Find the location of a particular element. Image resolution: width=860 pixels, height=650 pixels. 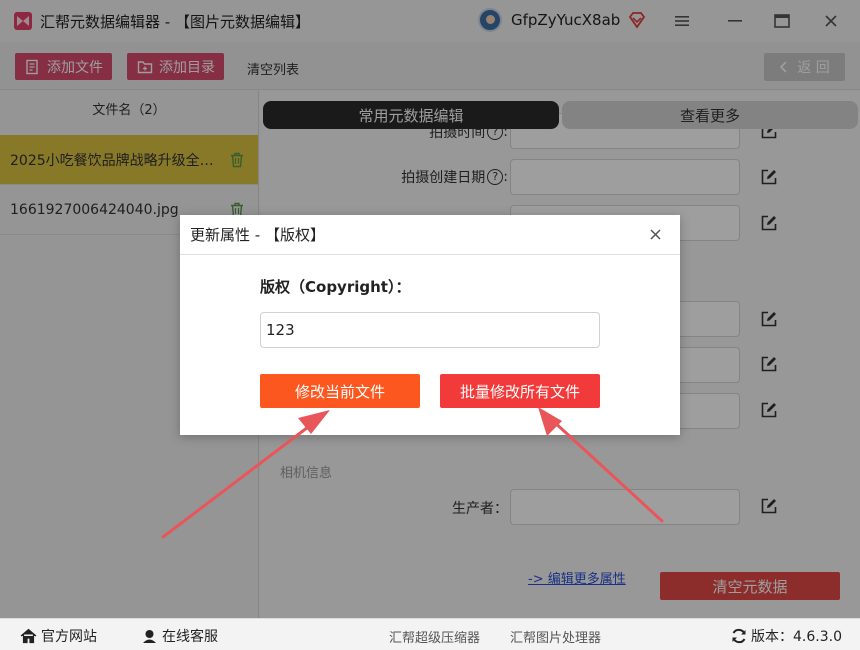

status-bar: 官方网站 在线客服 汇帮超级压缩器 汇帮图片处理器 版本：4.6.3.0 is located at coordinates (430, 634).